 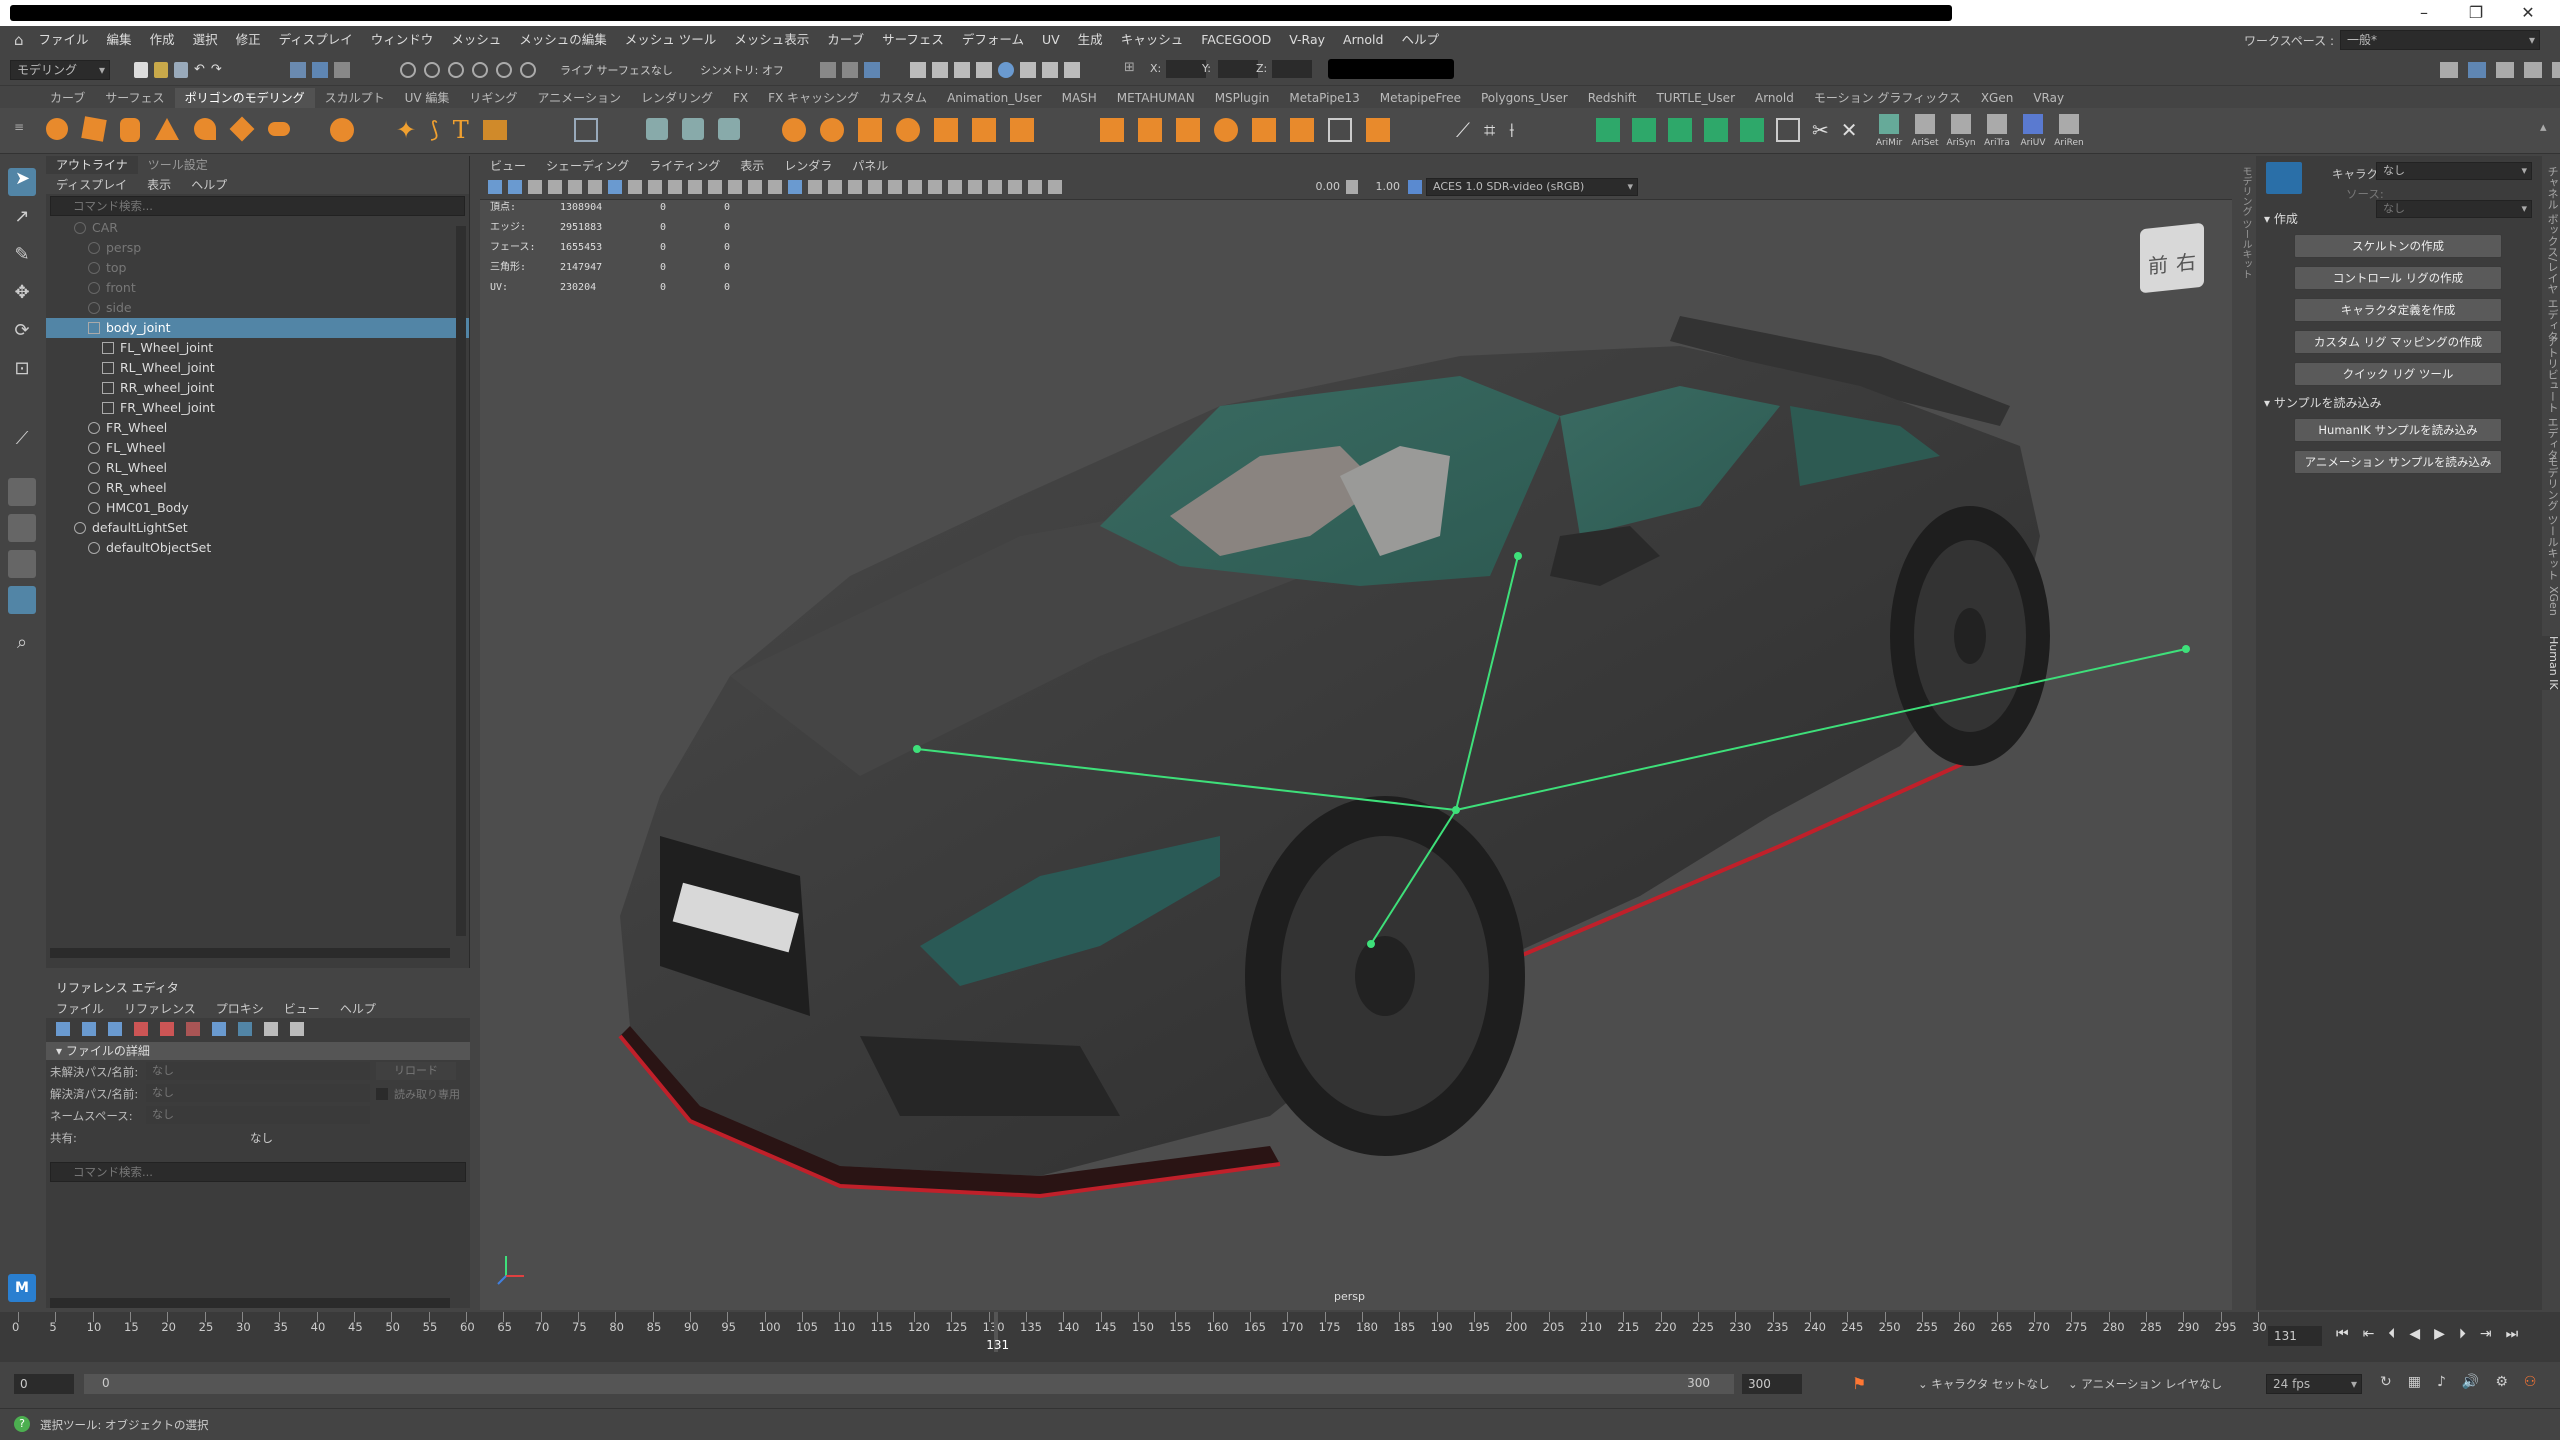 What do you see at coordinates (1380, 187) in the screenshot?
I see `gamma-field: 1.00` at bounding box center [1380, 187].